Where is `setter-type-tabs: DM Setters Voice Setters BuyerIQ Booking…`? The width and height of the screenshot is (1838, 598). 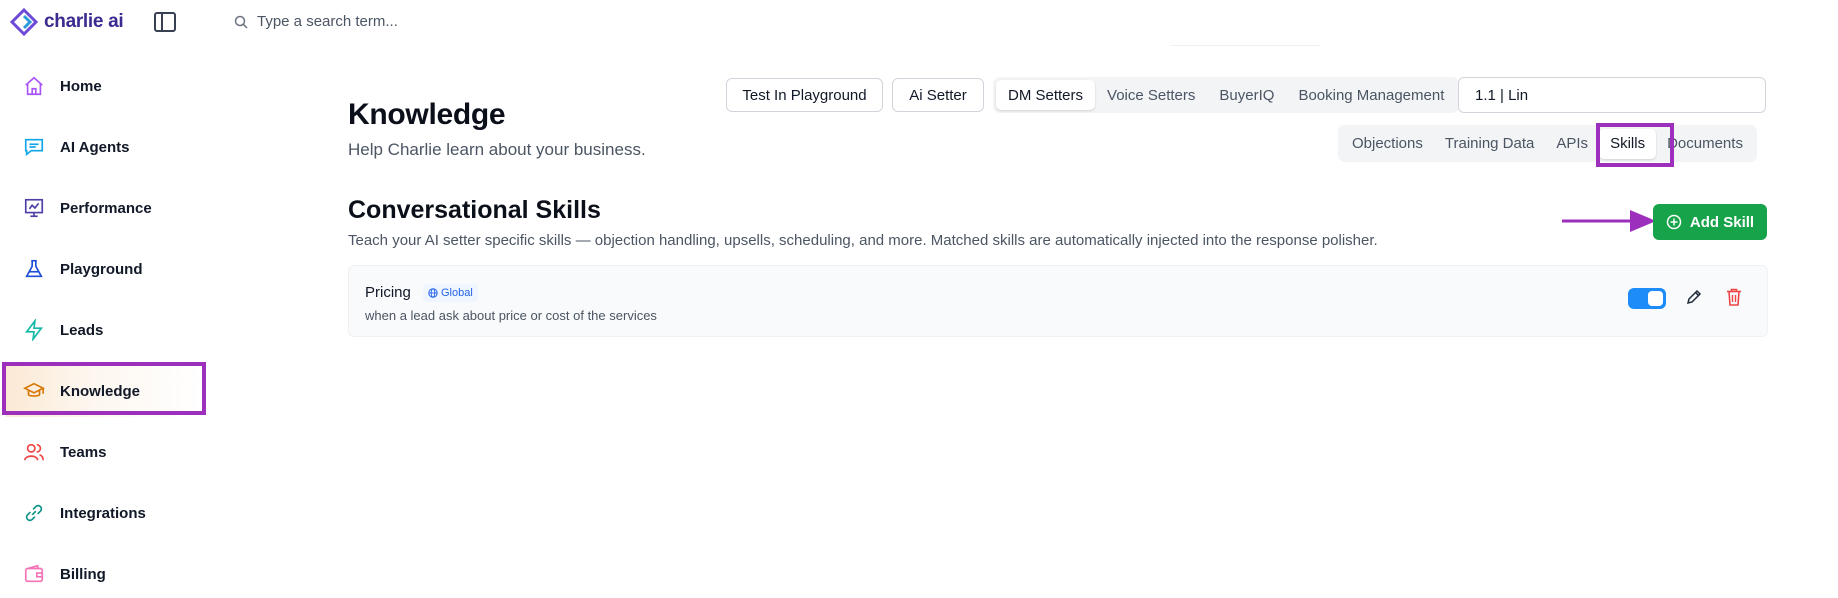 setter-type-tabs: DM Setters Voice Setters BuyerIQ Booking… is located at coordinates (1226, 95).